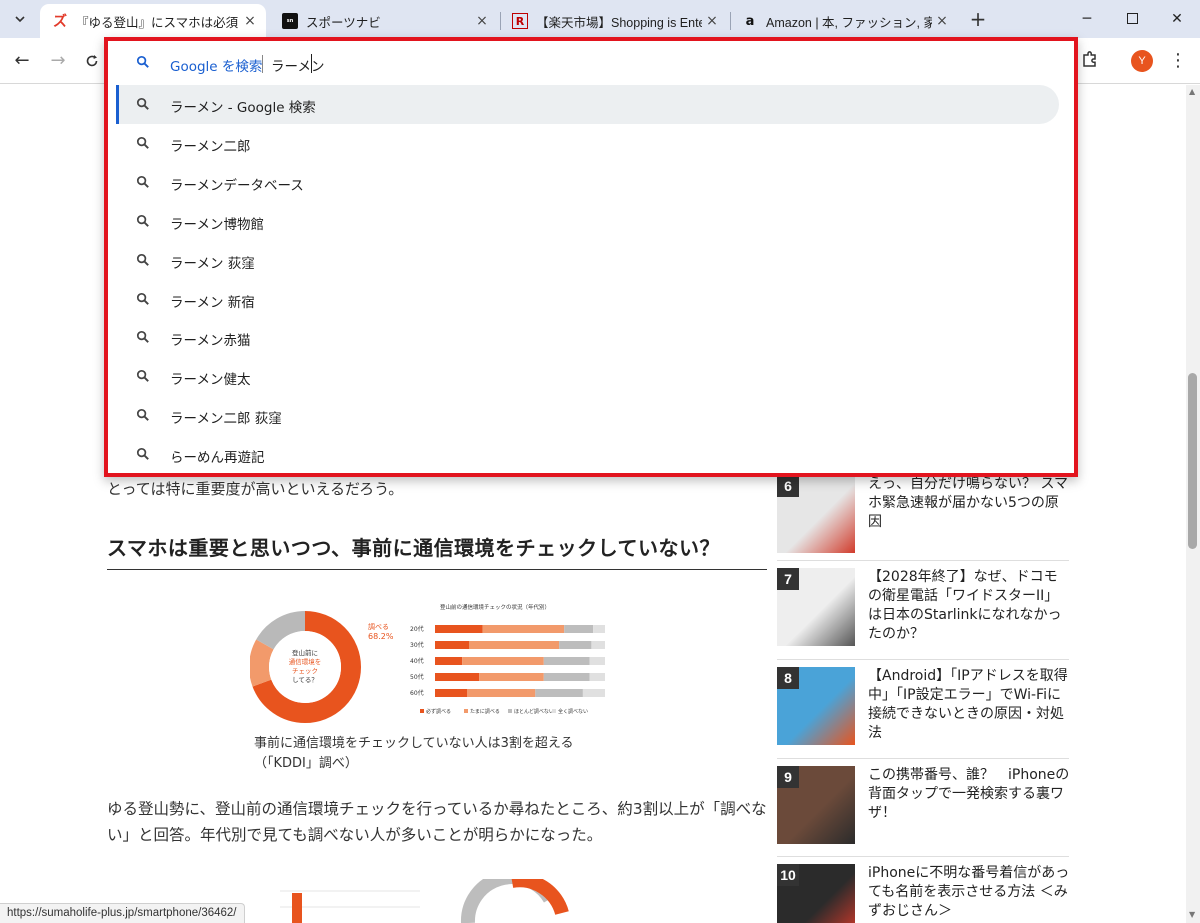 The height and width of the screenshot is (923, 1200). Describe the element at coordinates (507, 661) in the screenshot. I see `stacked-bars: 20代 30代 40代 50代 60代` at that location.